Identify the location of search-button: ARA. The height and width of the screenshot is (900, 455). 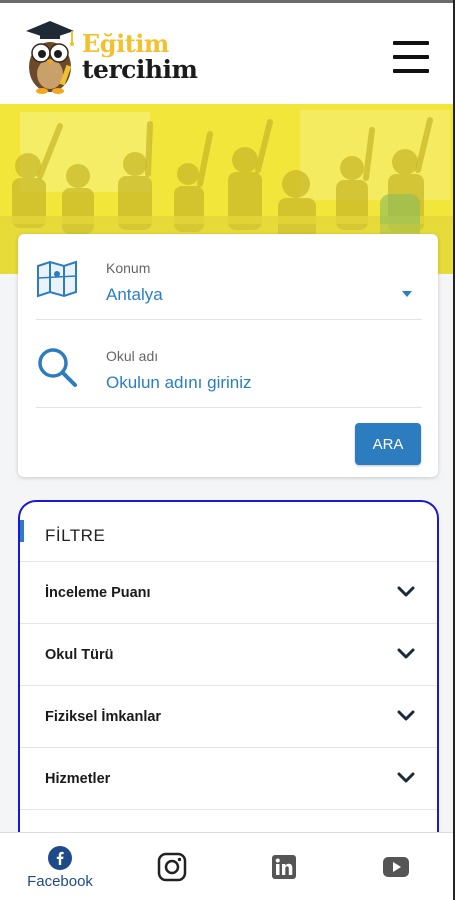
(388, 444).